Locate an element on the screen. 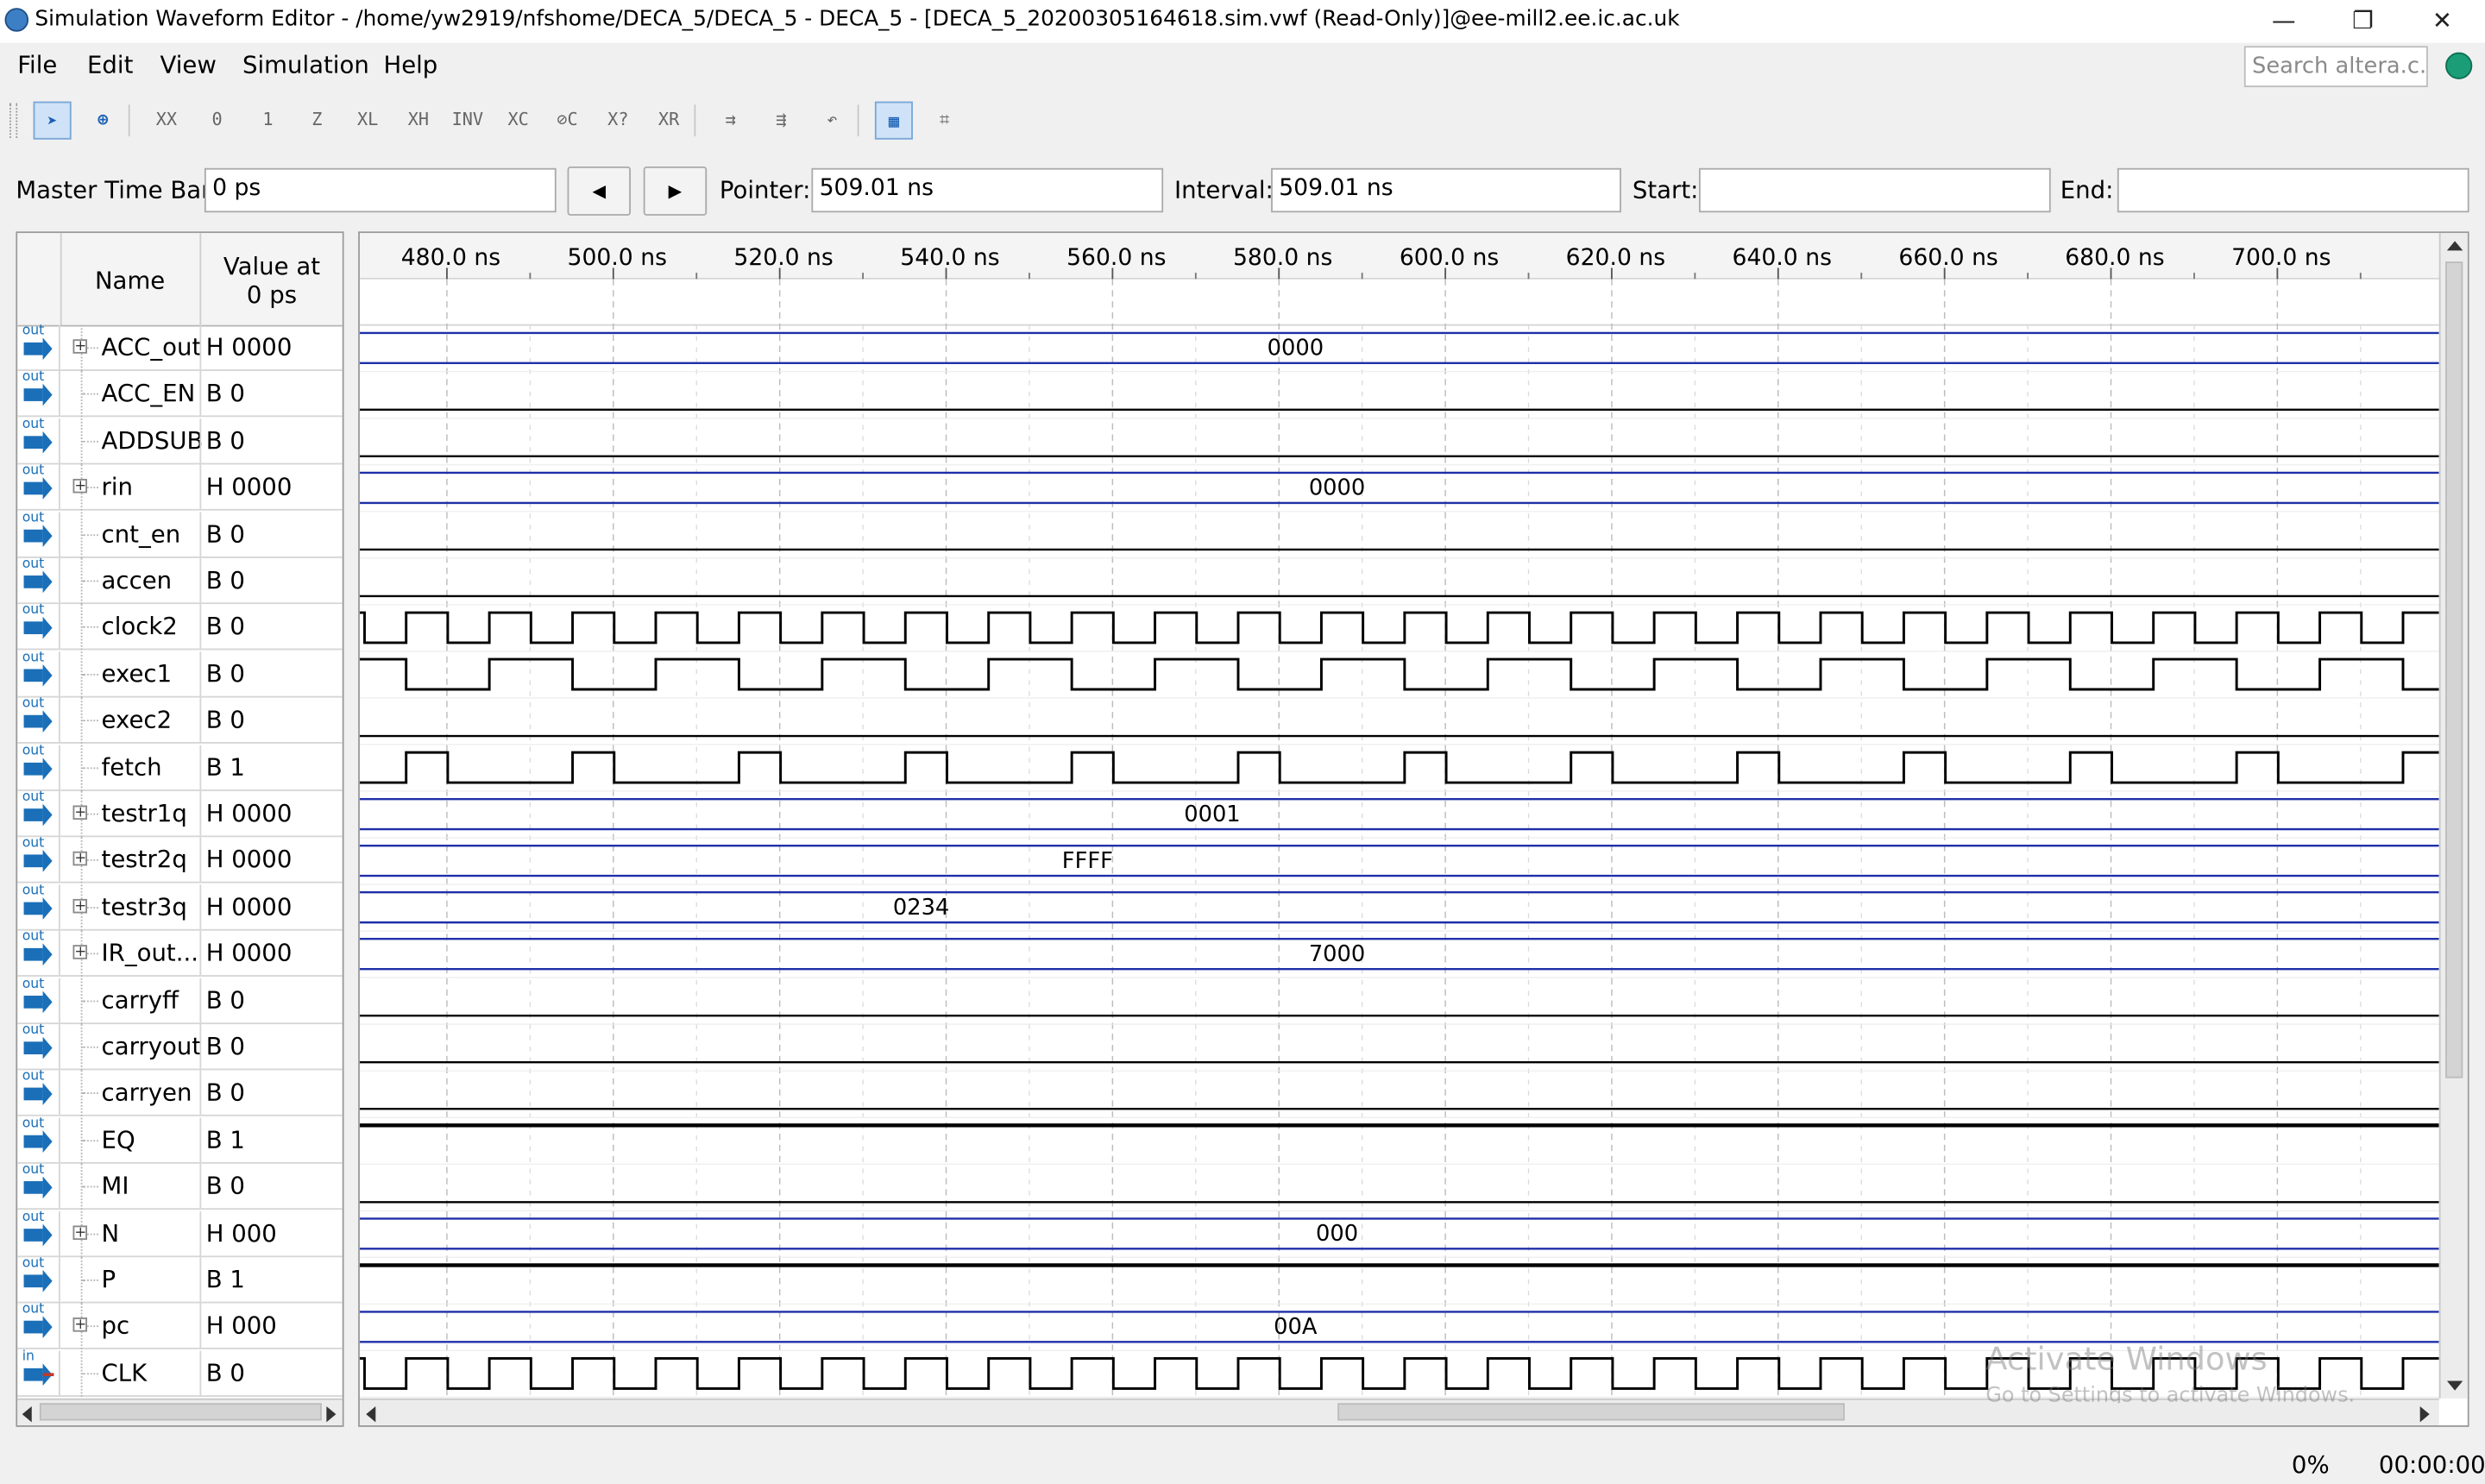 The width and height of the screenshot is (2485, 1484). toolbar-separator is located at coordinates (858, 121).